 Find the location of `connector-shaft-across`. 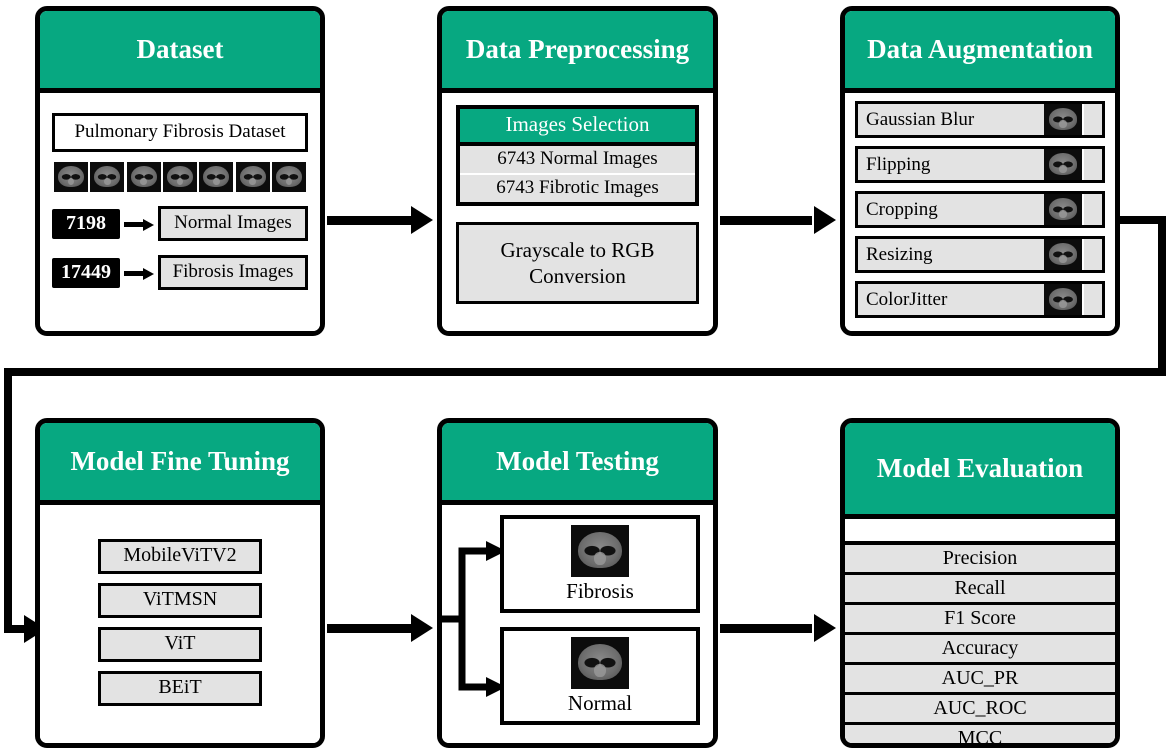

connector-shaft-across is located at coordinates (585, 372).